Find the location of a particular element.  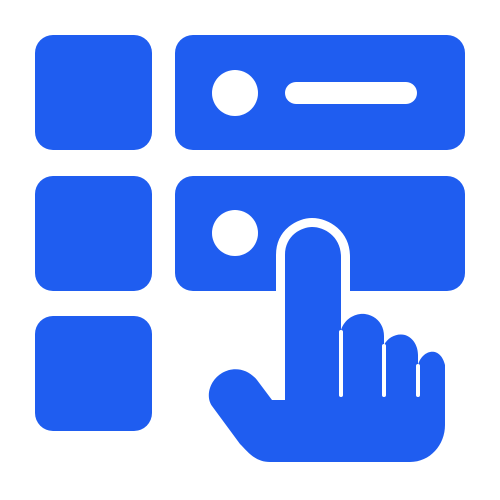

list-row-2-dot is located at coordinates (235, 233).